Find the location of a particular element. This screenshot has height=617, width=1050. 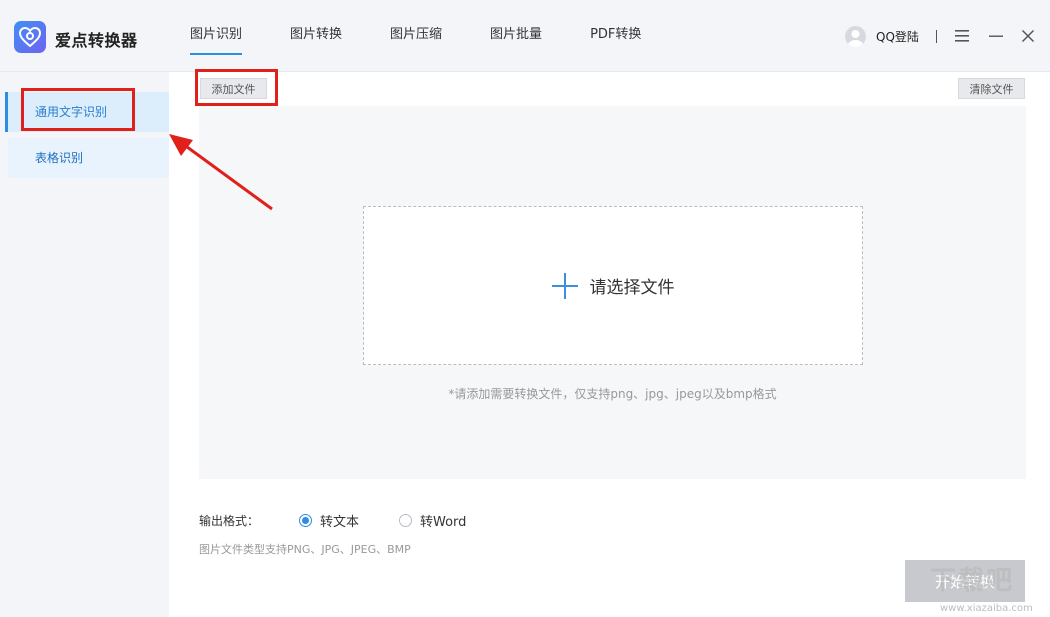

clear-file-button: 清除文件 is located at coordinates (991, 88).